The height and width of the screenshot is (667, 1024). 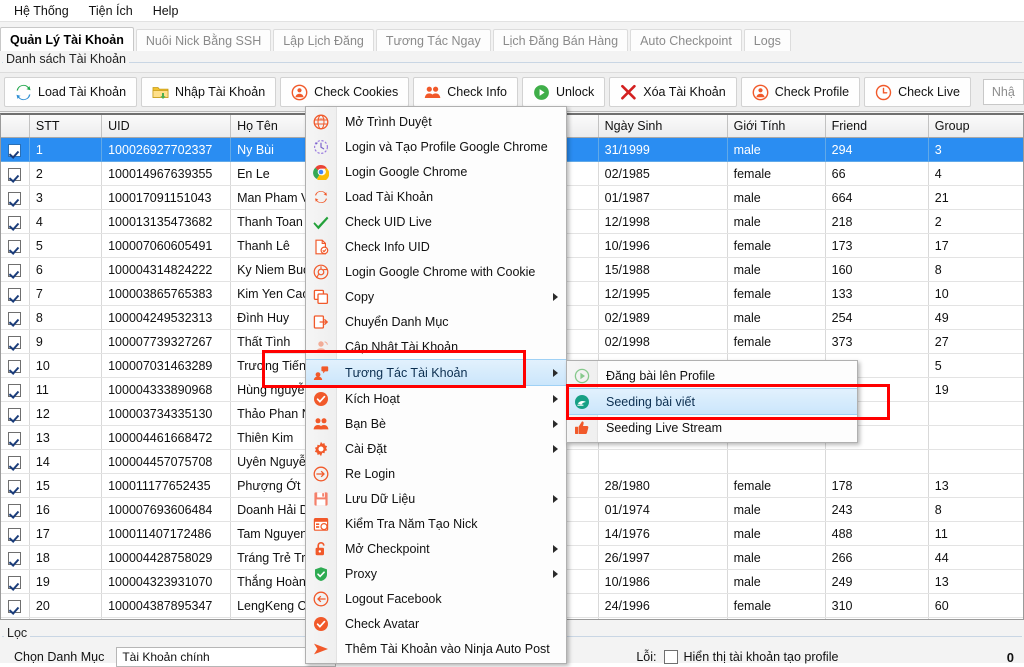 I want to click on cell-stt: 19, so click(x=66, y=581).